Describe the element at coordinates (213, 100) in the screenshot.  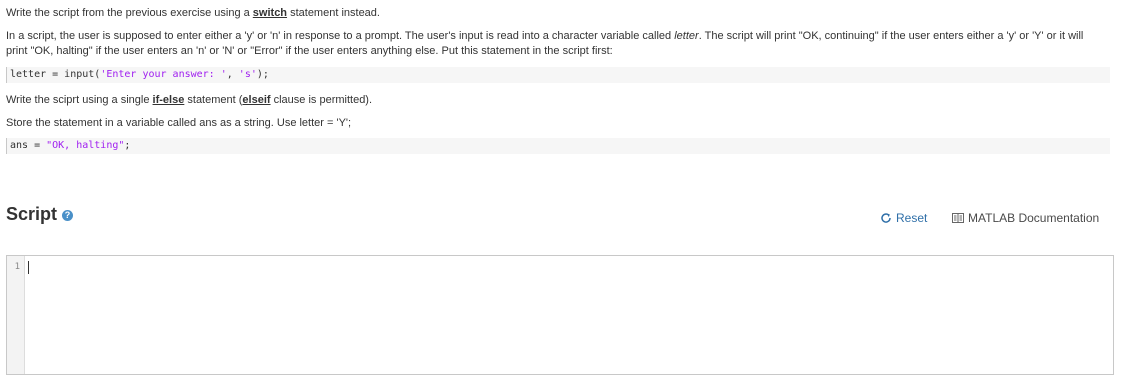
I see `instruction-text: statement (` at that location.